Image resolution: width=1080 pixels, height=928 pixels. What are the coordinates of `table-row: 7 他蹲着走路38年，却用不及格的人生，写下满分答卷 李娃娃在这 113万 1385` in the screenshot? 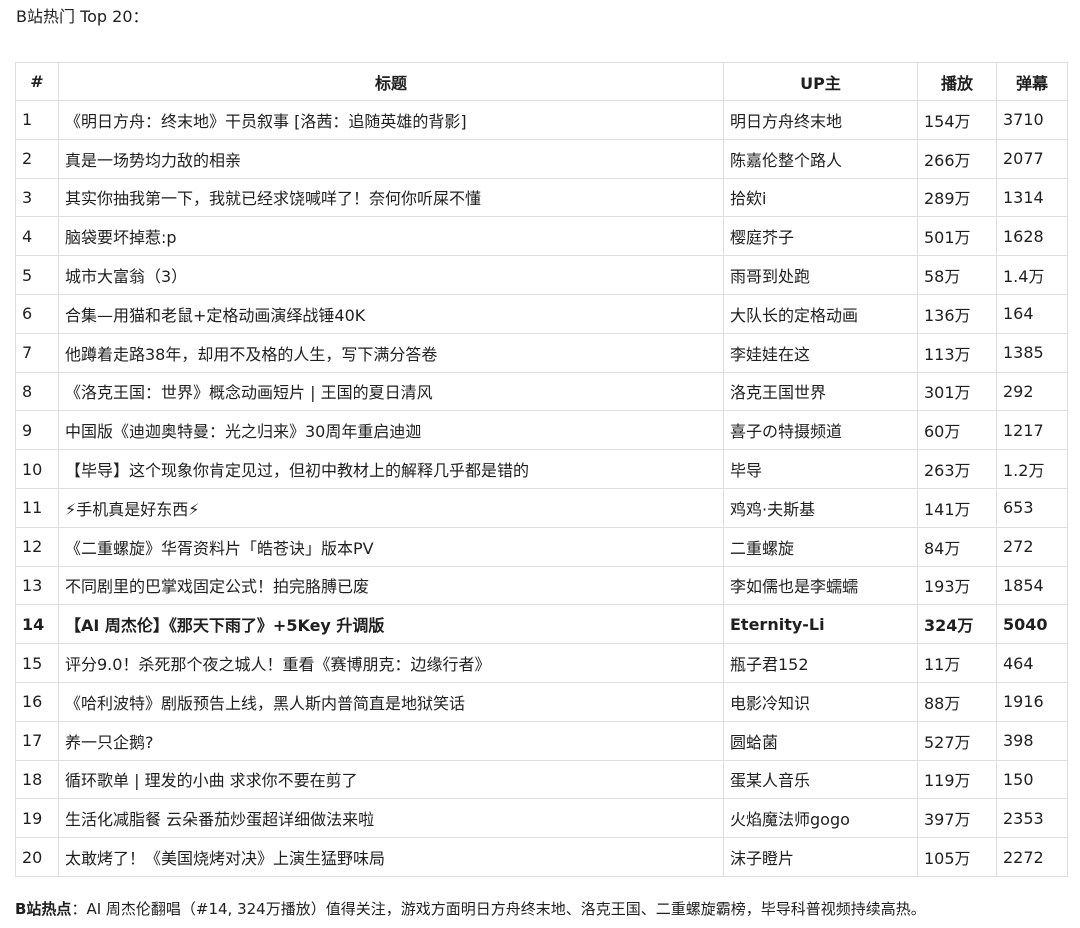 It's located at (541, 352).